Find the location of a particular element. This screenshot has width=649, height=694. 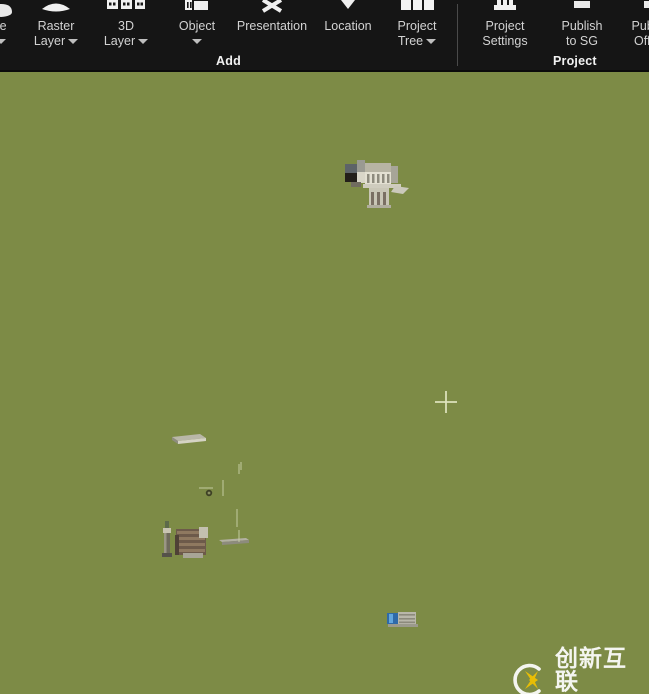

ribbon-item-label-2: Tree is located at coordinates (417, 41).